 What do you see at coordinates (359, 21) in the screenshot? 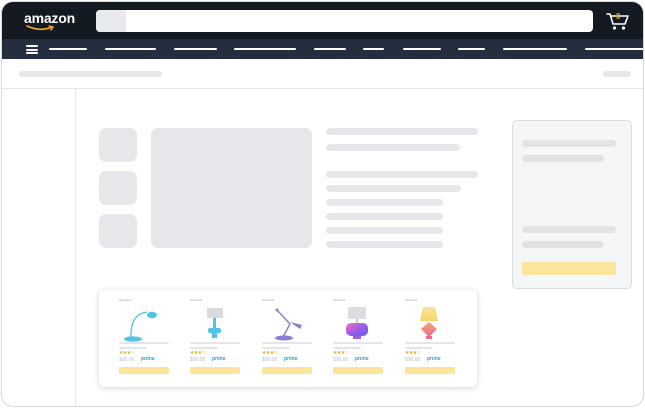
I see `search-input` at bounding box center [359, 21].